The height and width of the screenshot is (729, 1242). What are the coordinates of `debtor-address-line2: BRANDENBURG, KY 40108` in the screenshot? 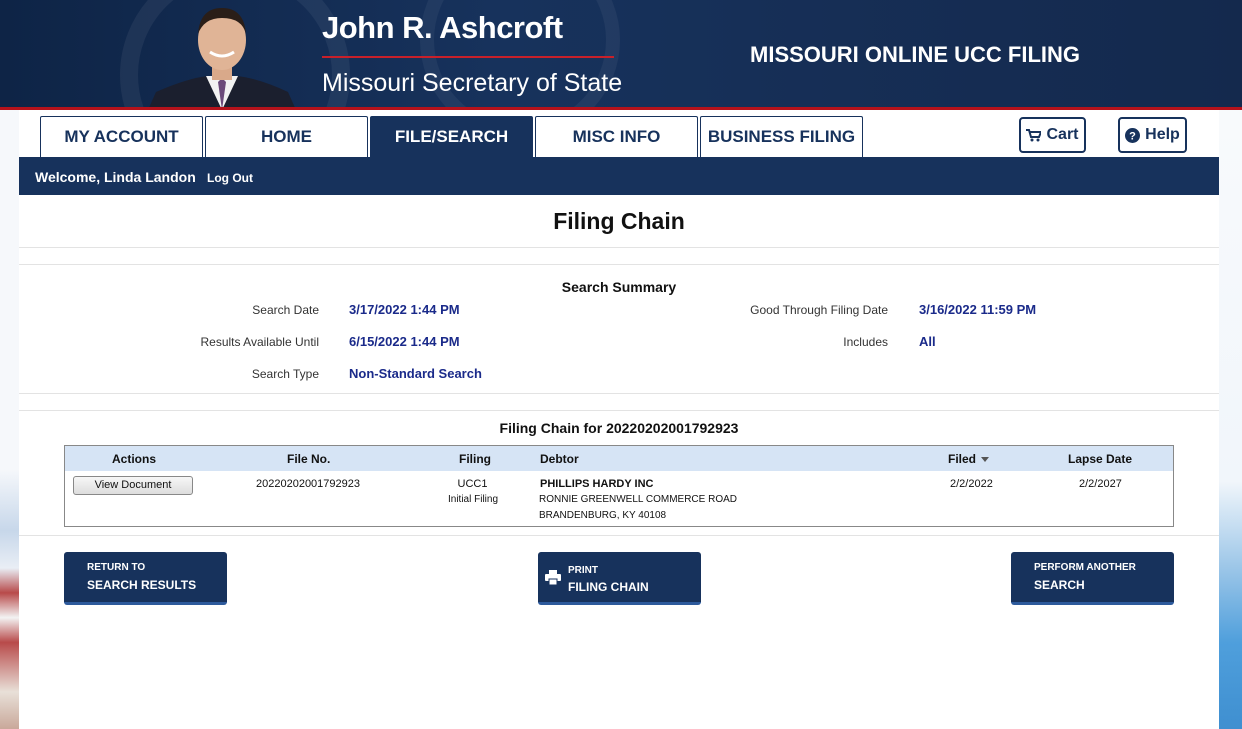 It's located at (603, 515).